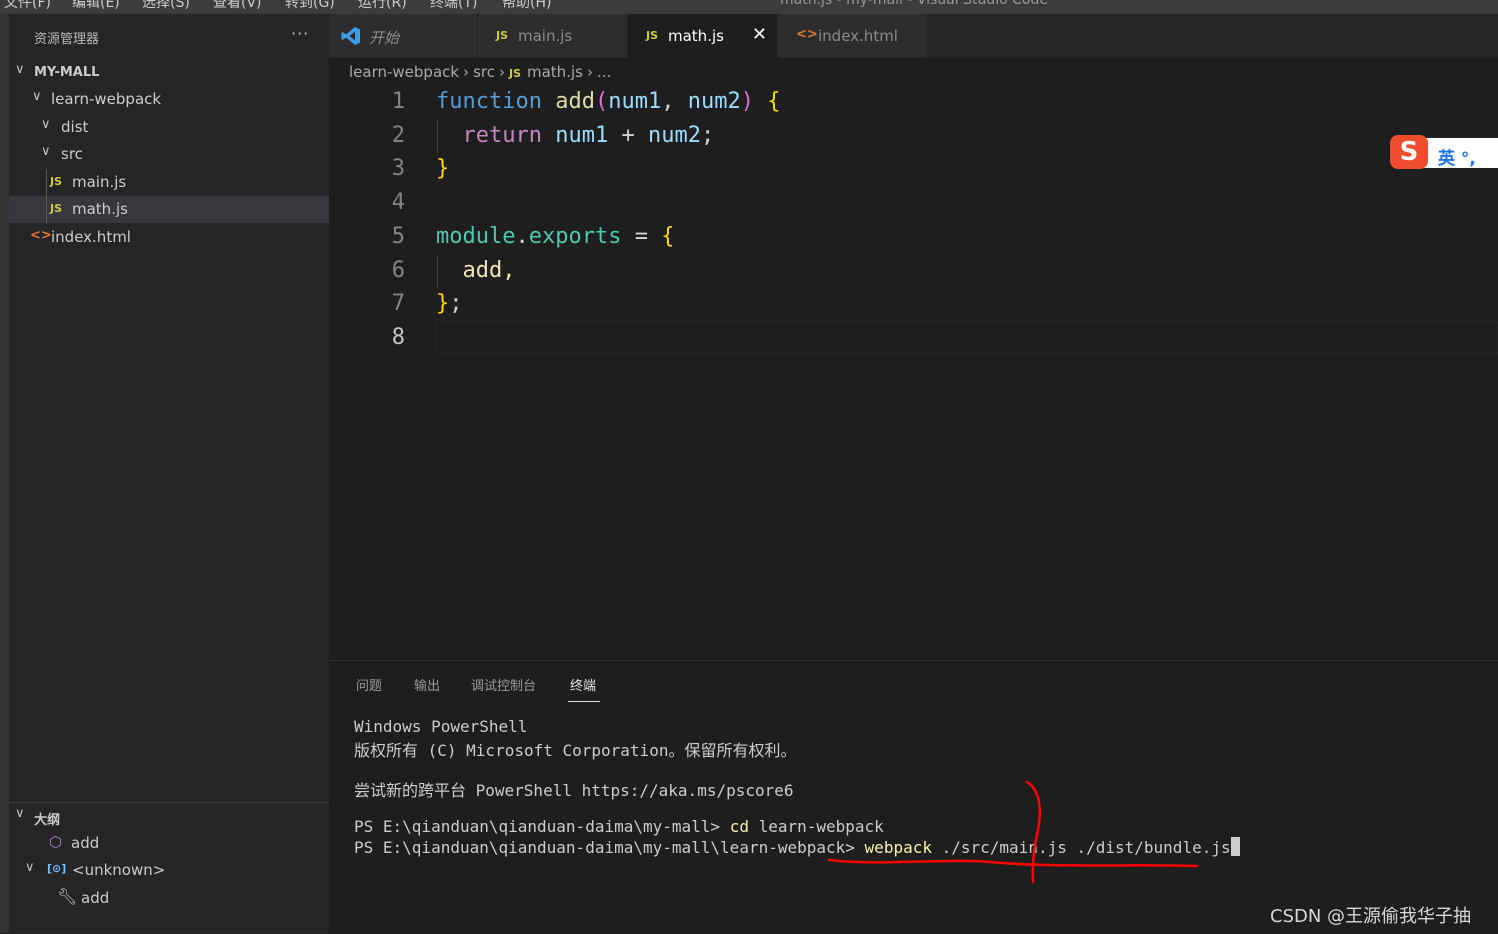 The width and height of the screenshot is (1498, 934). I want to click on csdn-watermark: CSDN @王源偷我华子抽, so click(1370, 915).